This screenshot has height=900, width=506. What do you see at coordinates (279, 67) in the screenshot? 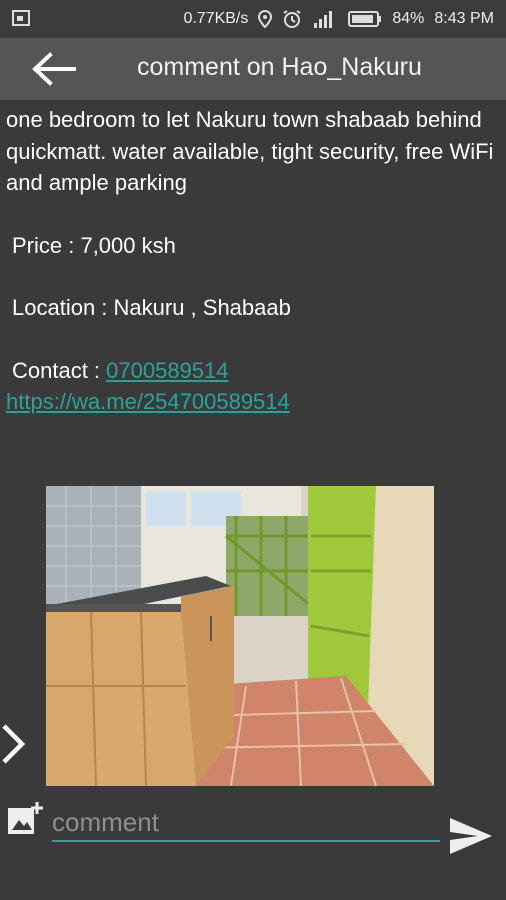
I see `page-title: comment on Hao_Nakuru` at bounding box center [279, 67].